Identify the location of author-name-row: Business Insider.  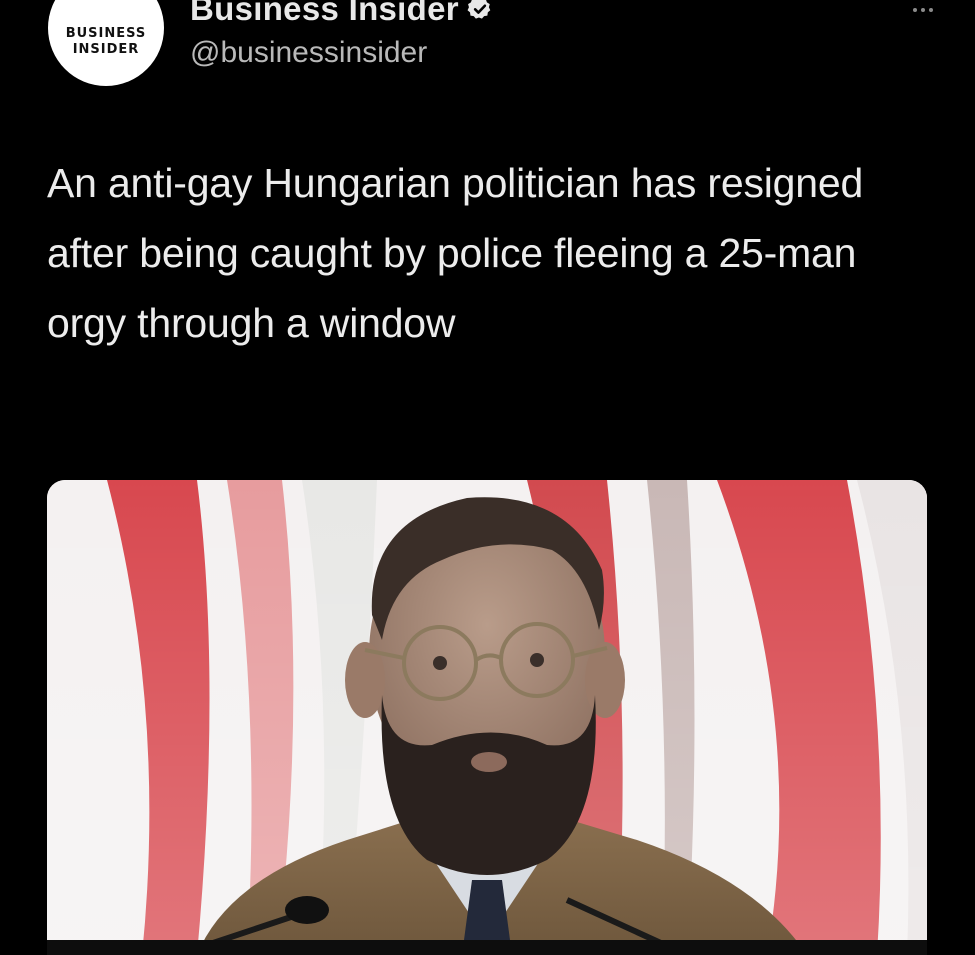
(341, 14).